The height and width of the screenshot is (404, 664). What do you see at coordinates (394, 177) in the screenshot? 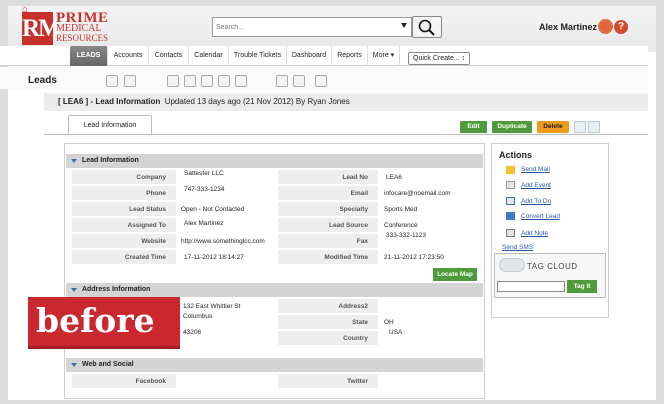
I see `value-lead-no: LEA6` at bounding box center [394, 177].